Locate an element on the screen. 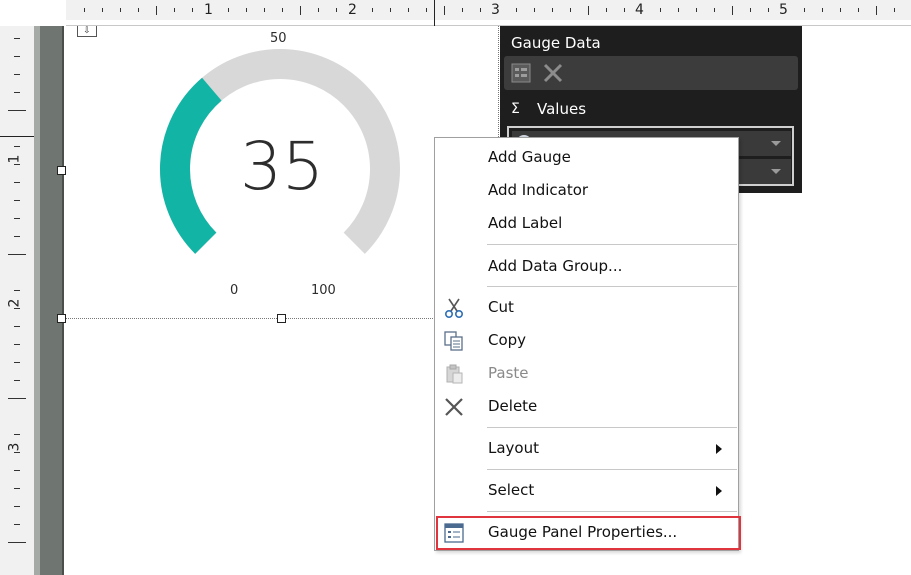 The height and width of the screenshot is (575, 911). vruler-label-3: 3 is located at coordinates (14, 447).